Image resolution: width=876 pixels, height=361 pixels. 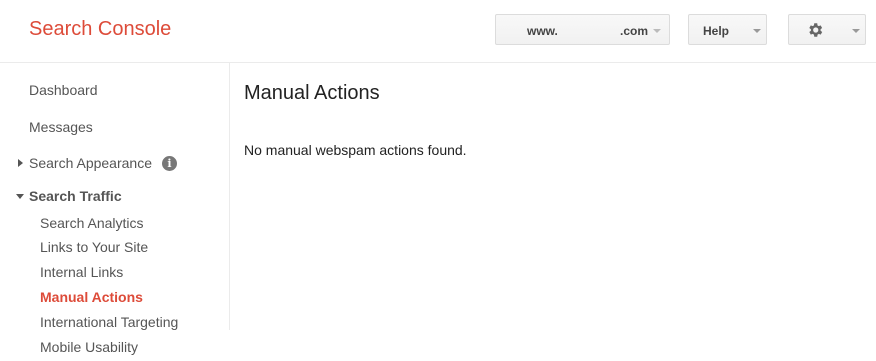 I want to click on gear-icon, so click(x=816, y=30).